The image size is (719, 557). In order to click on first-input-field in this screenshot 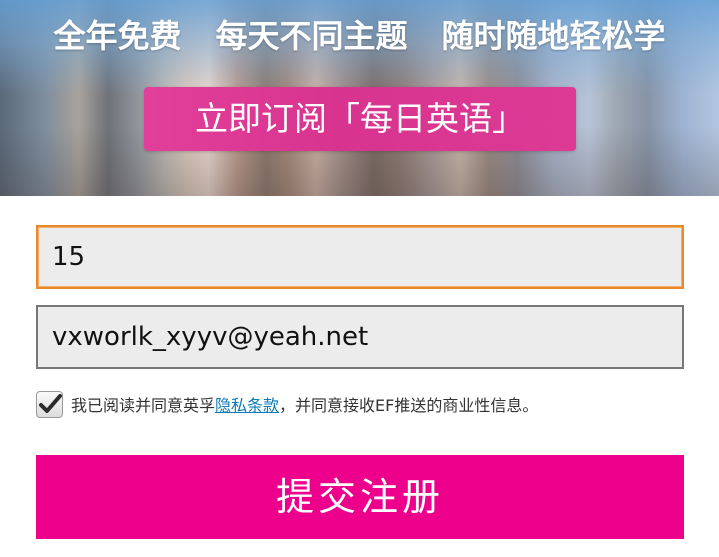, I will do `click(360, 257)`.